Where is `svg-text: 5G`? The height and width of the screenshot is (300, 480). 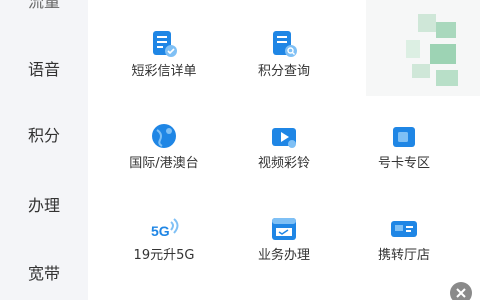 svg-text: 5G is located at coordinates (160, 231).